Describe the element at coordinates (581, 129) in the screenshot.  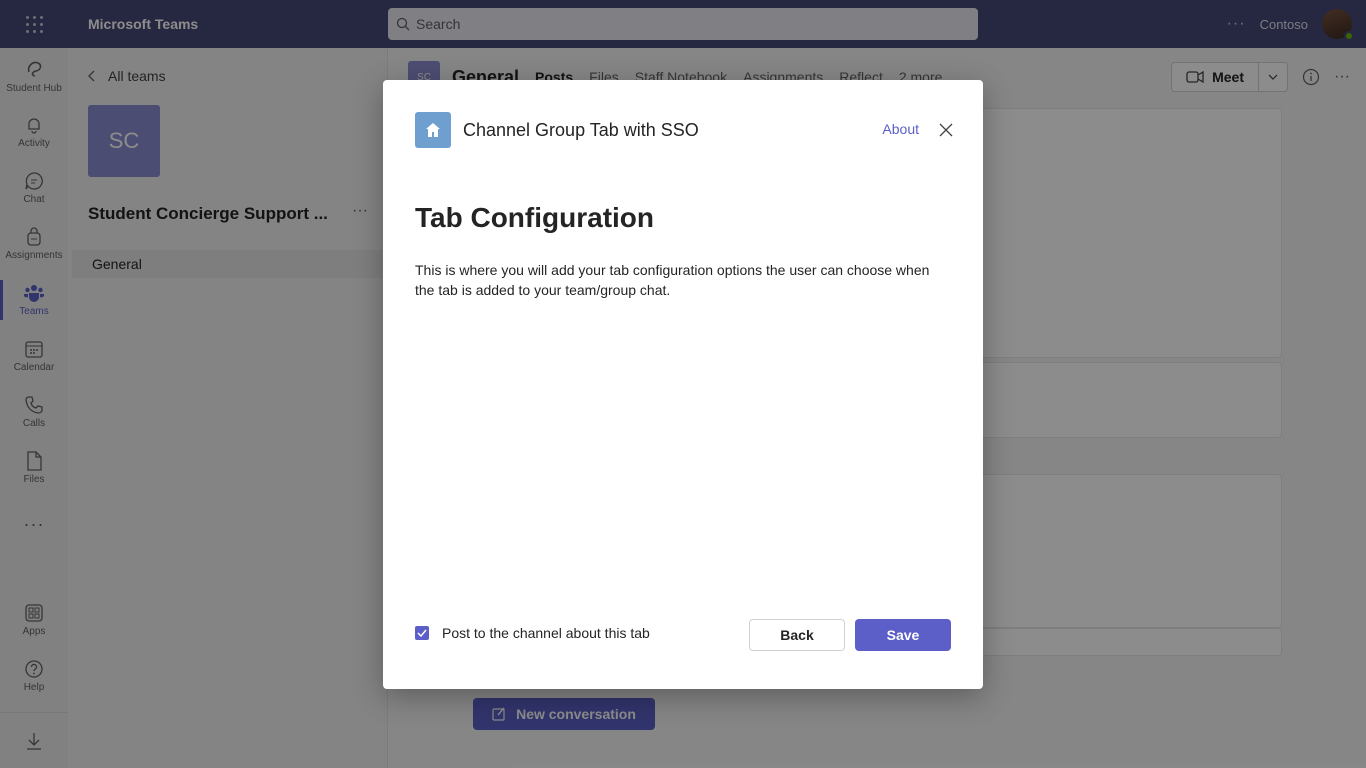
I see `dialog-app-name: Channel Group Tab with SSO` at that location.